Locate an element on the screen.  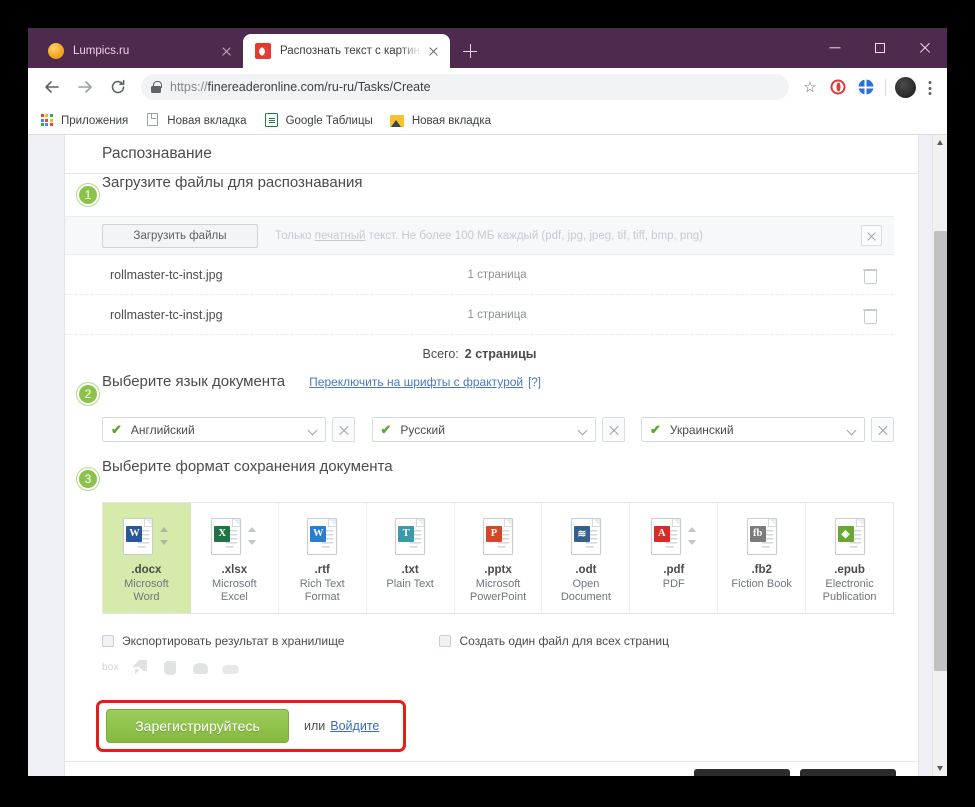
app-store-button is located at coordinates (742, 772).